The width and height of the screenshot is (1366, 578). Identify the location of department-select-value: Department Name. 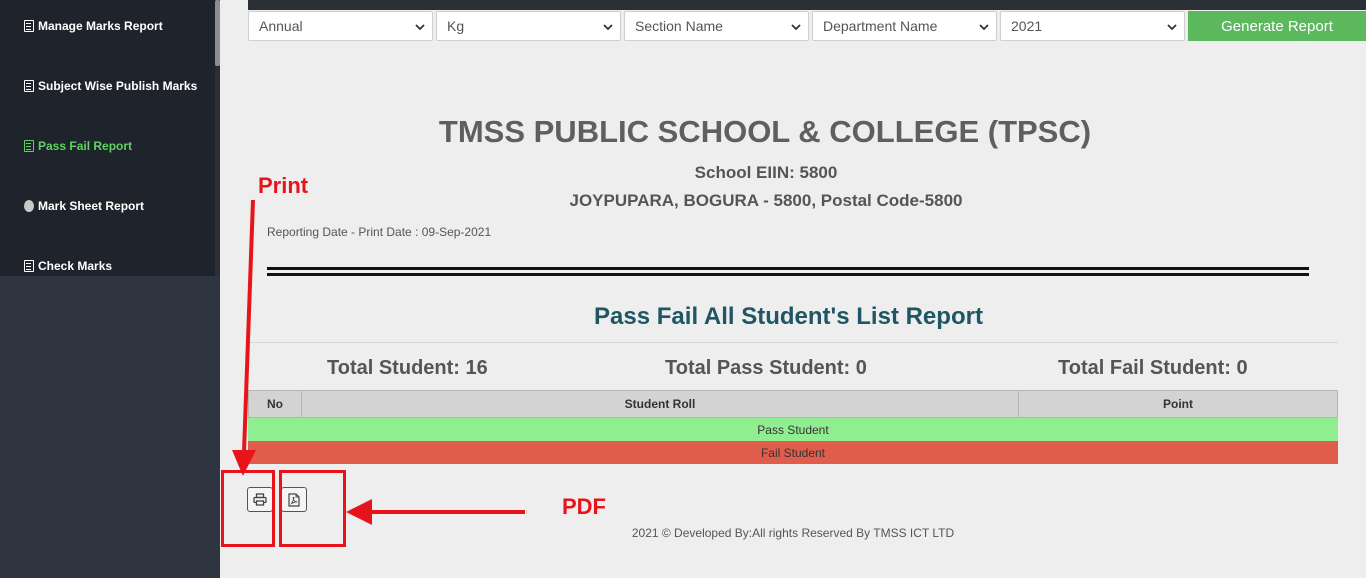
(880, 26).